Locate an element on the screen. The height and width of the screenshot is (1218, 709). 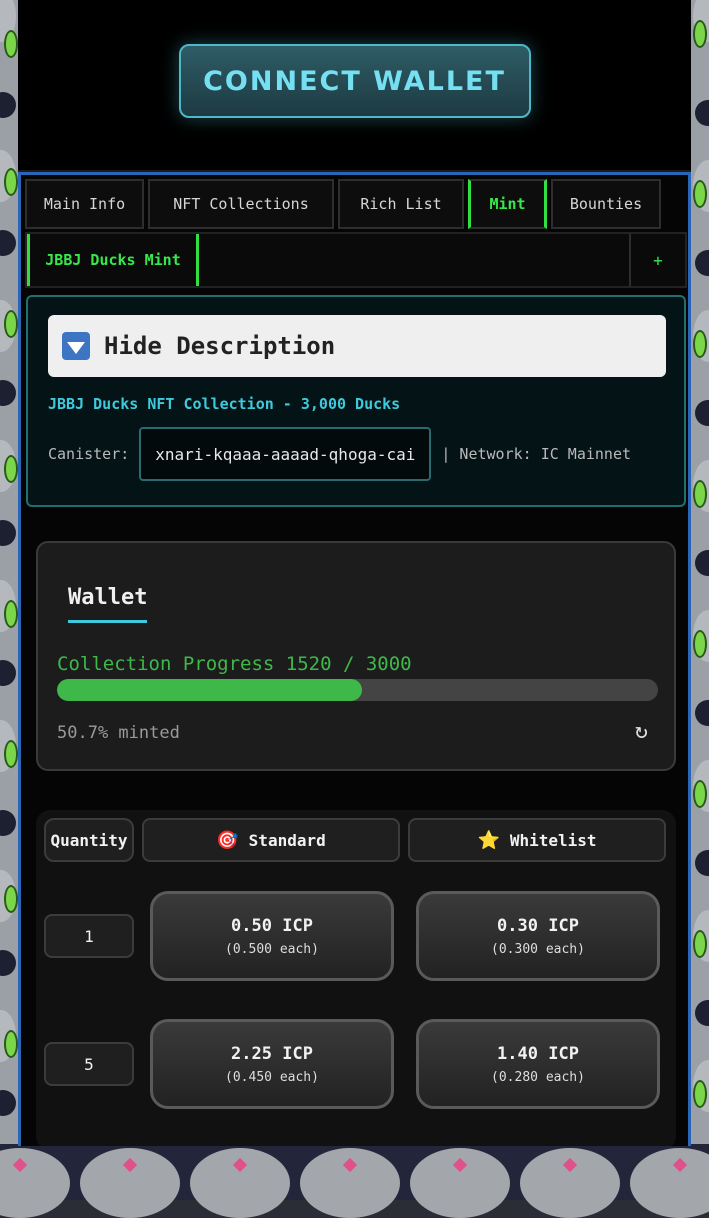
whitelist-price-button: 0.30 ICP (0.300 each) is located at coordinates (538, 936).